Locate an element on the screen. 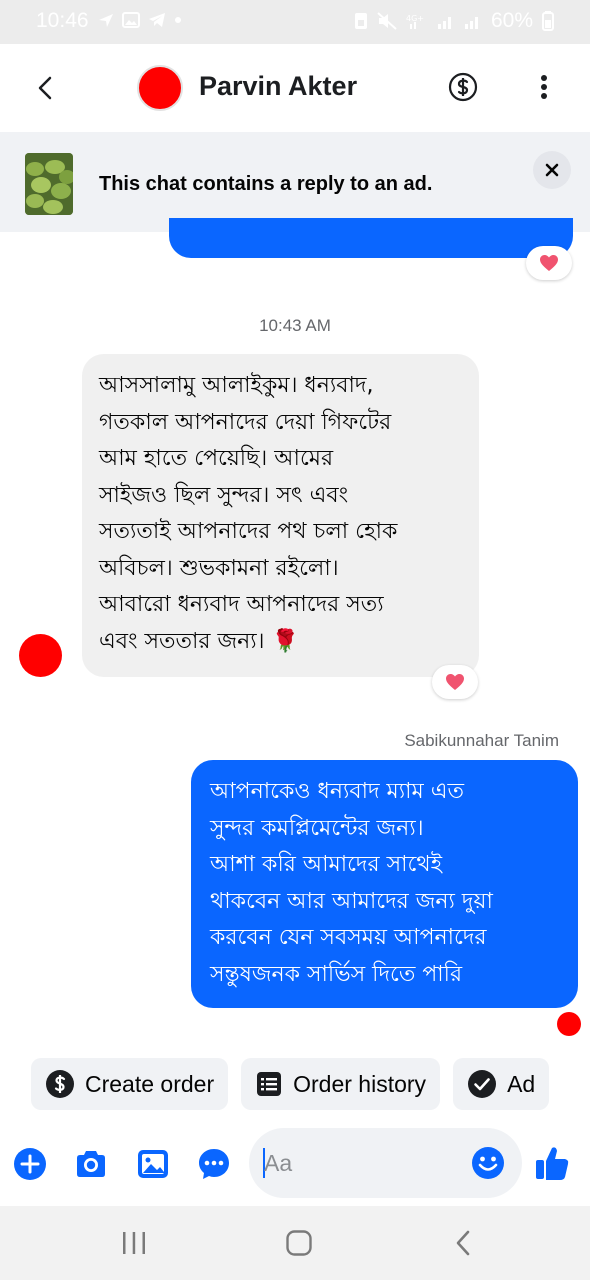 This screenshot has height=1280, width=590. close-banner-button is located at coordinates (552, 170).